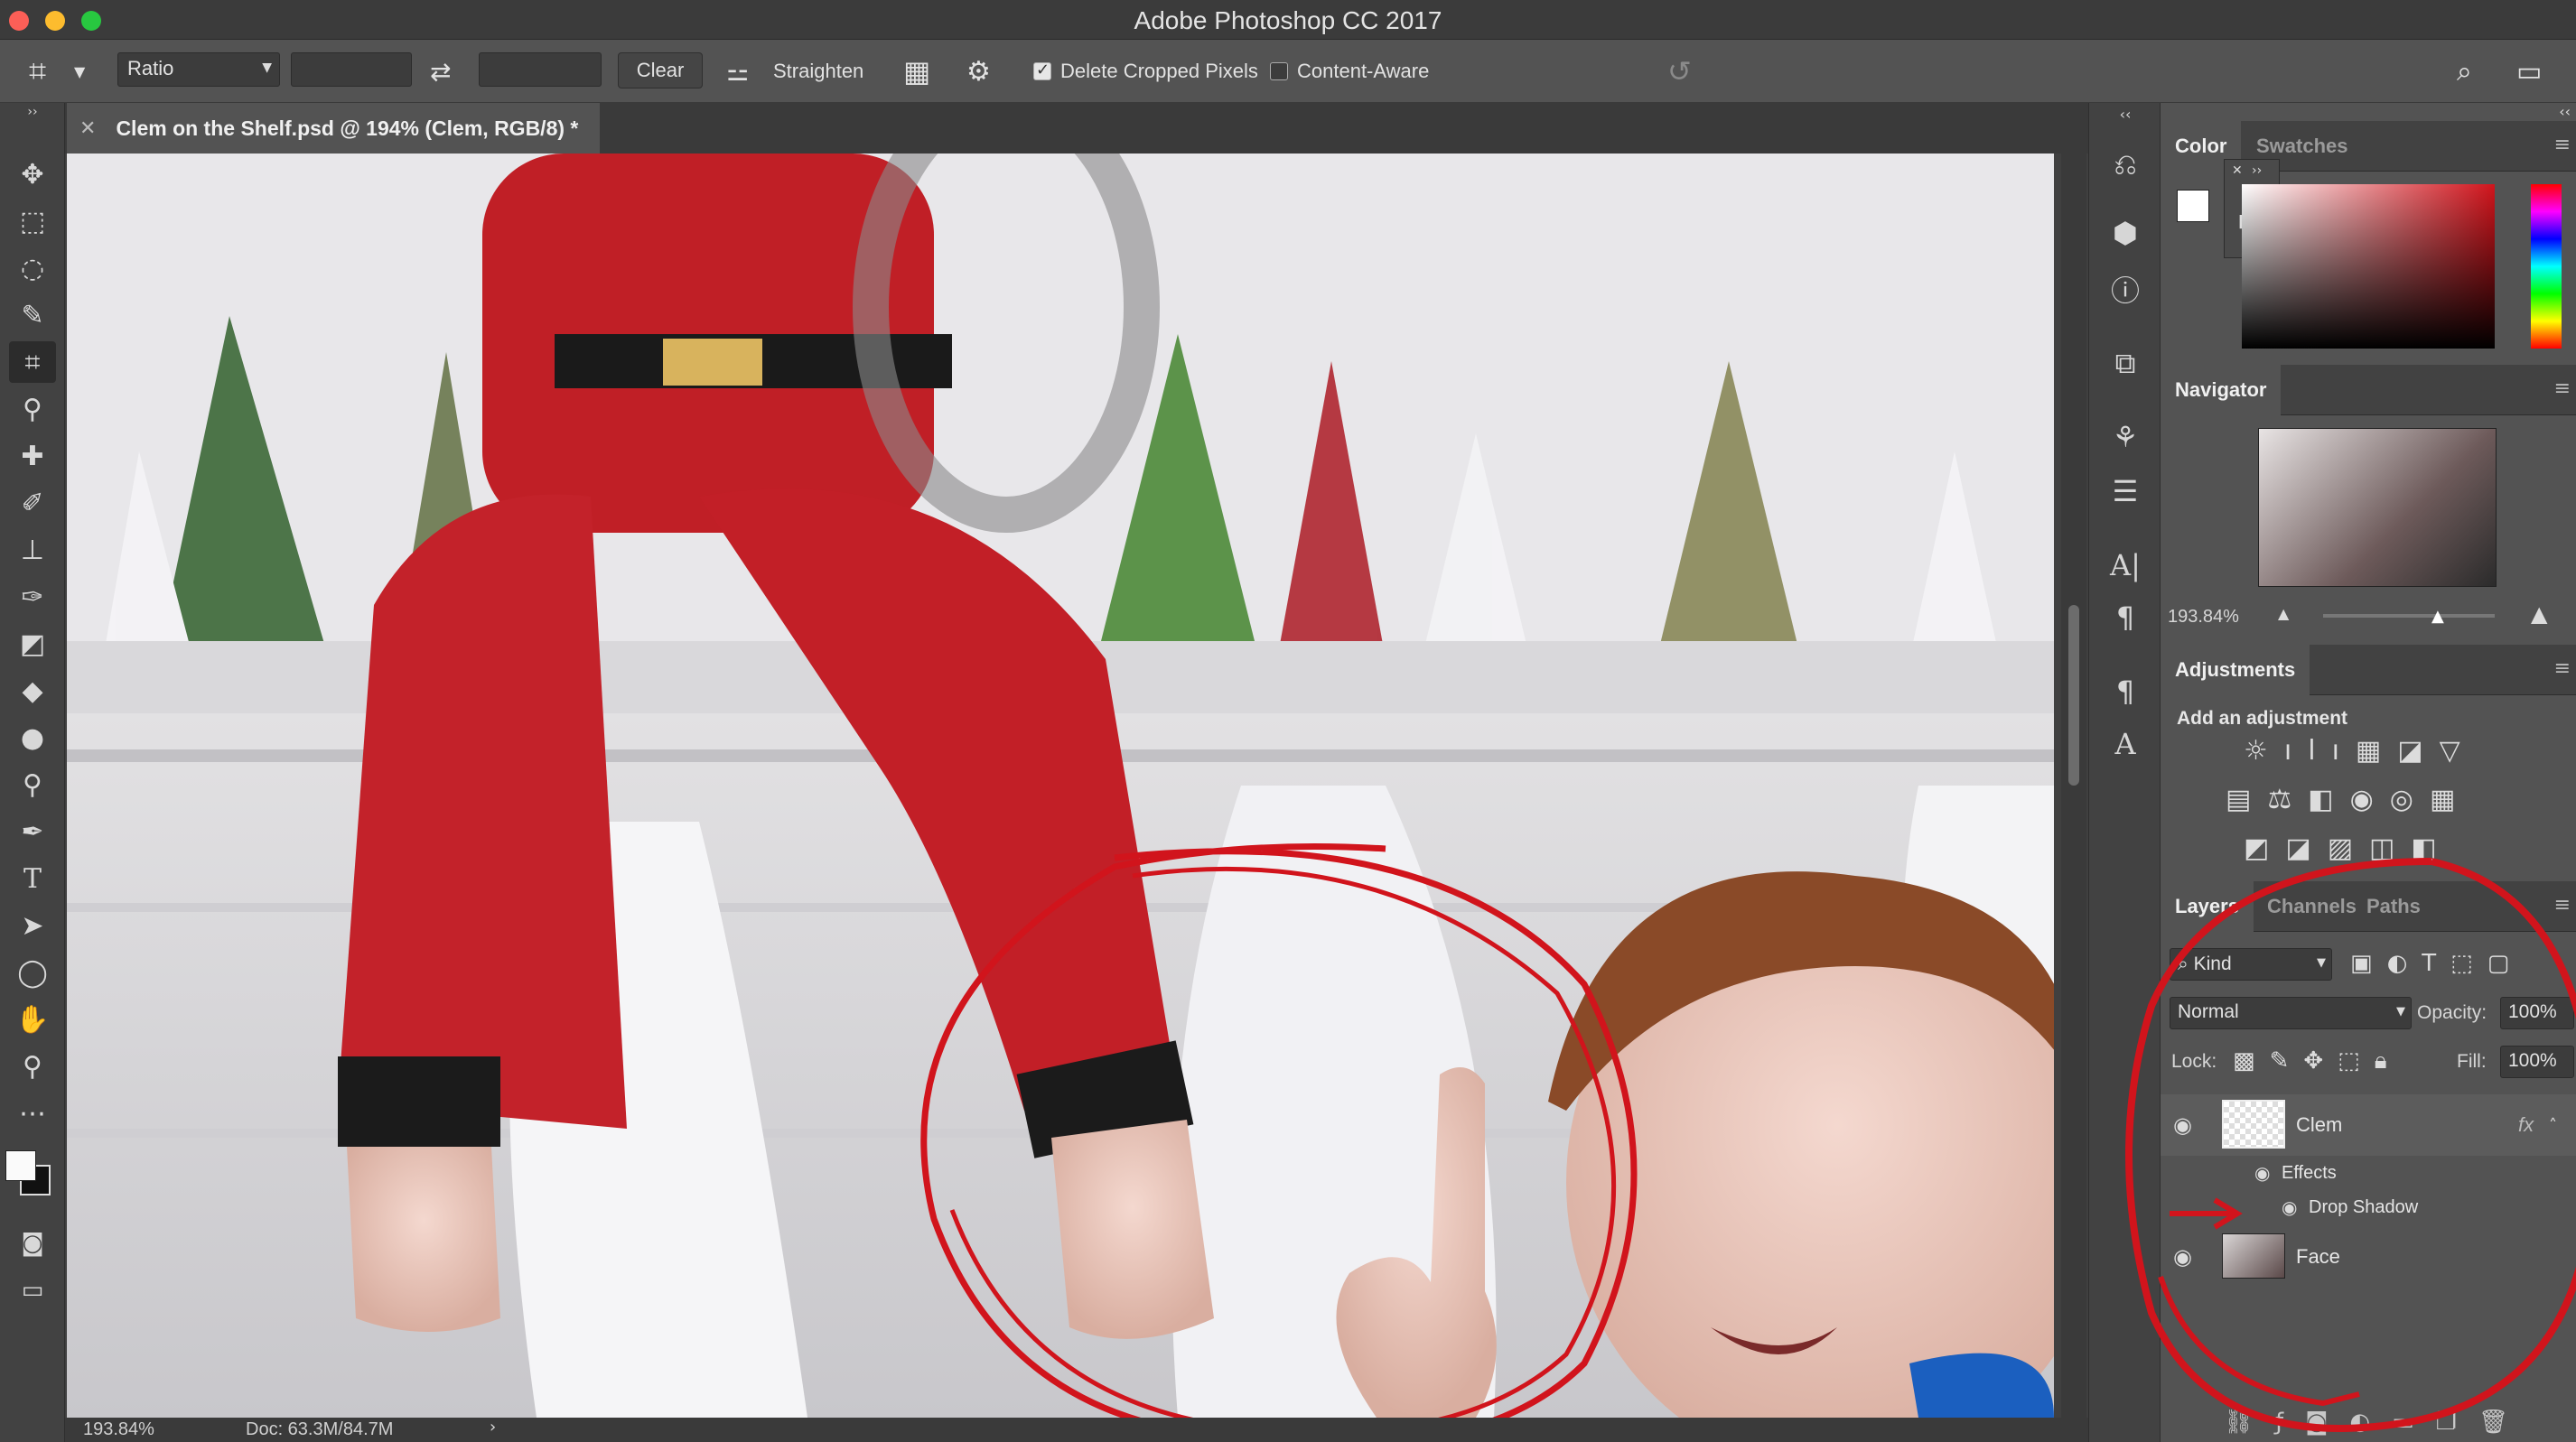 This screenshot has height=1442, width=2576. I want to click on color-picker-field, so click(2368, 266).